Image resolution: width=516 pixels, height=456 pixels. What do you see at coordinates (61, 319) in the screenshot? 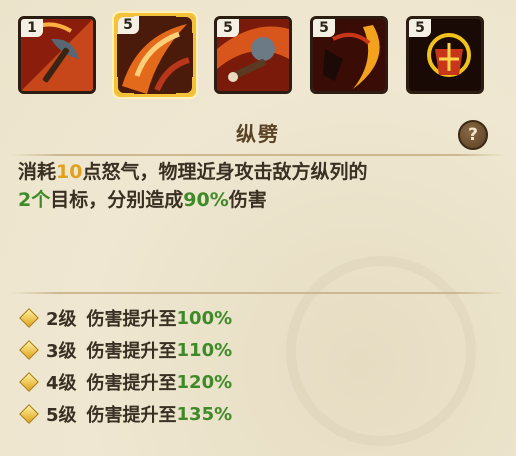
I see `upgrade-level: 2级` at bounding box center [61, 319].